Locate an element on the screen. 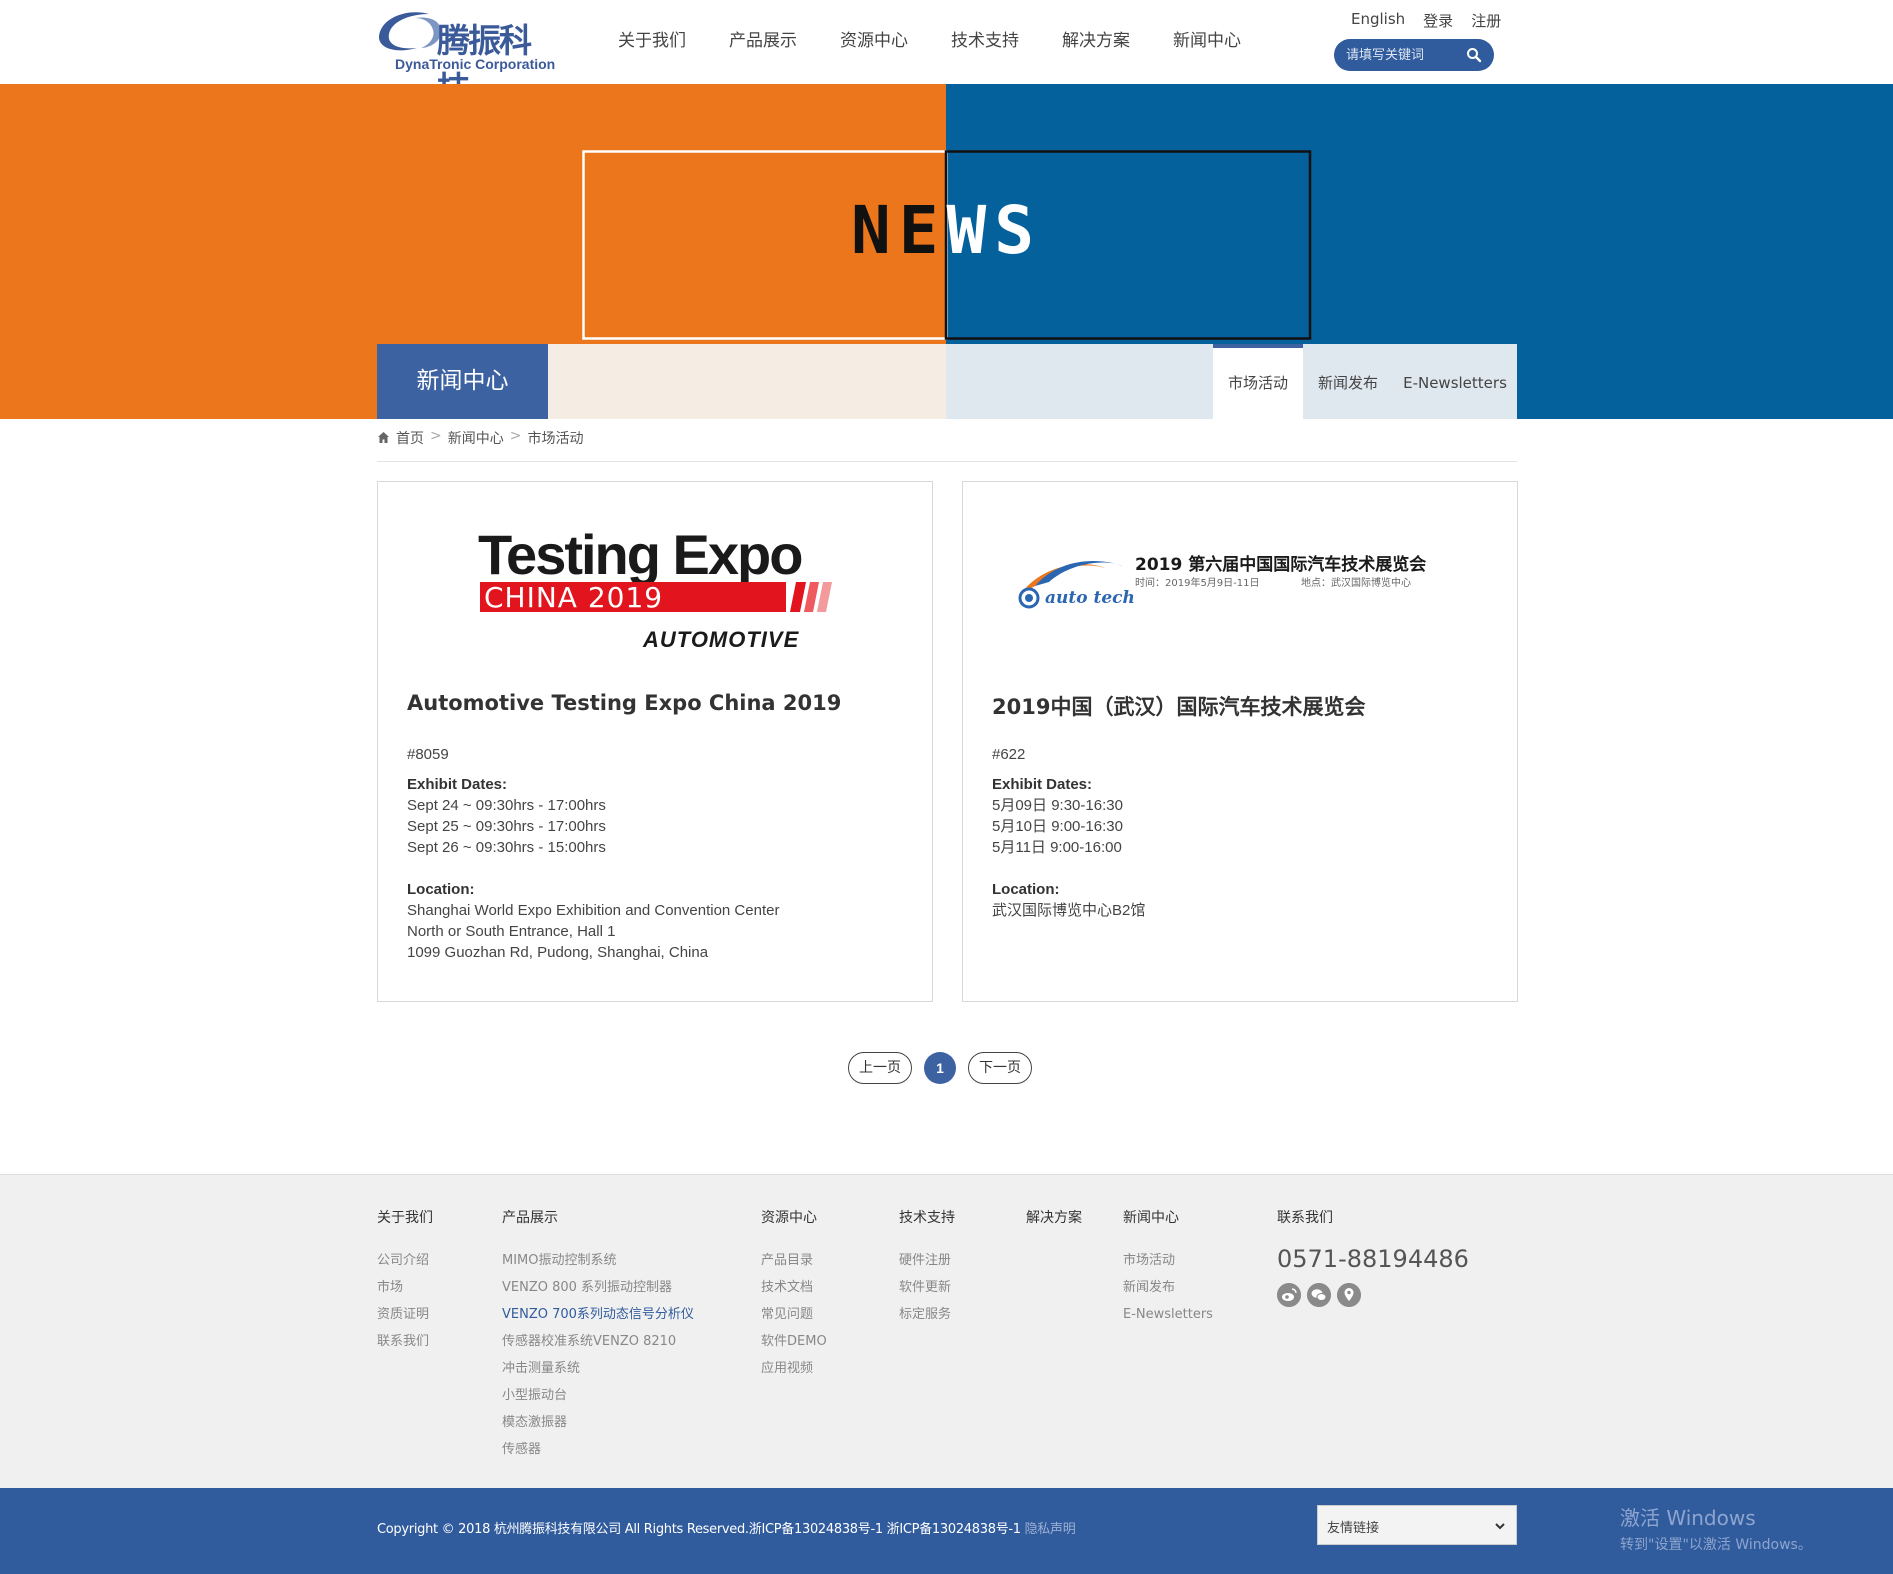  breadcrumb-current: 市场活动 is located at coordinates (555, 438).